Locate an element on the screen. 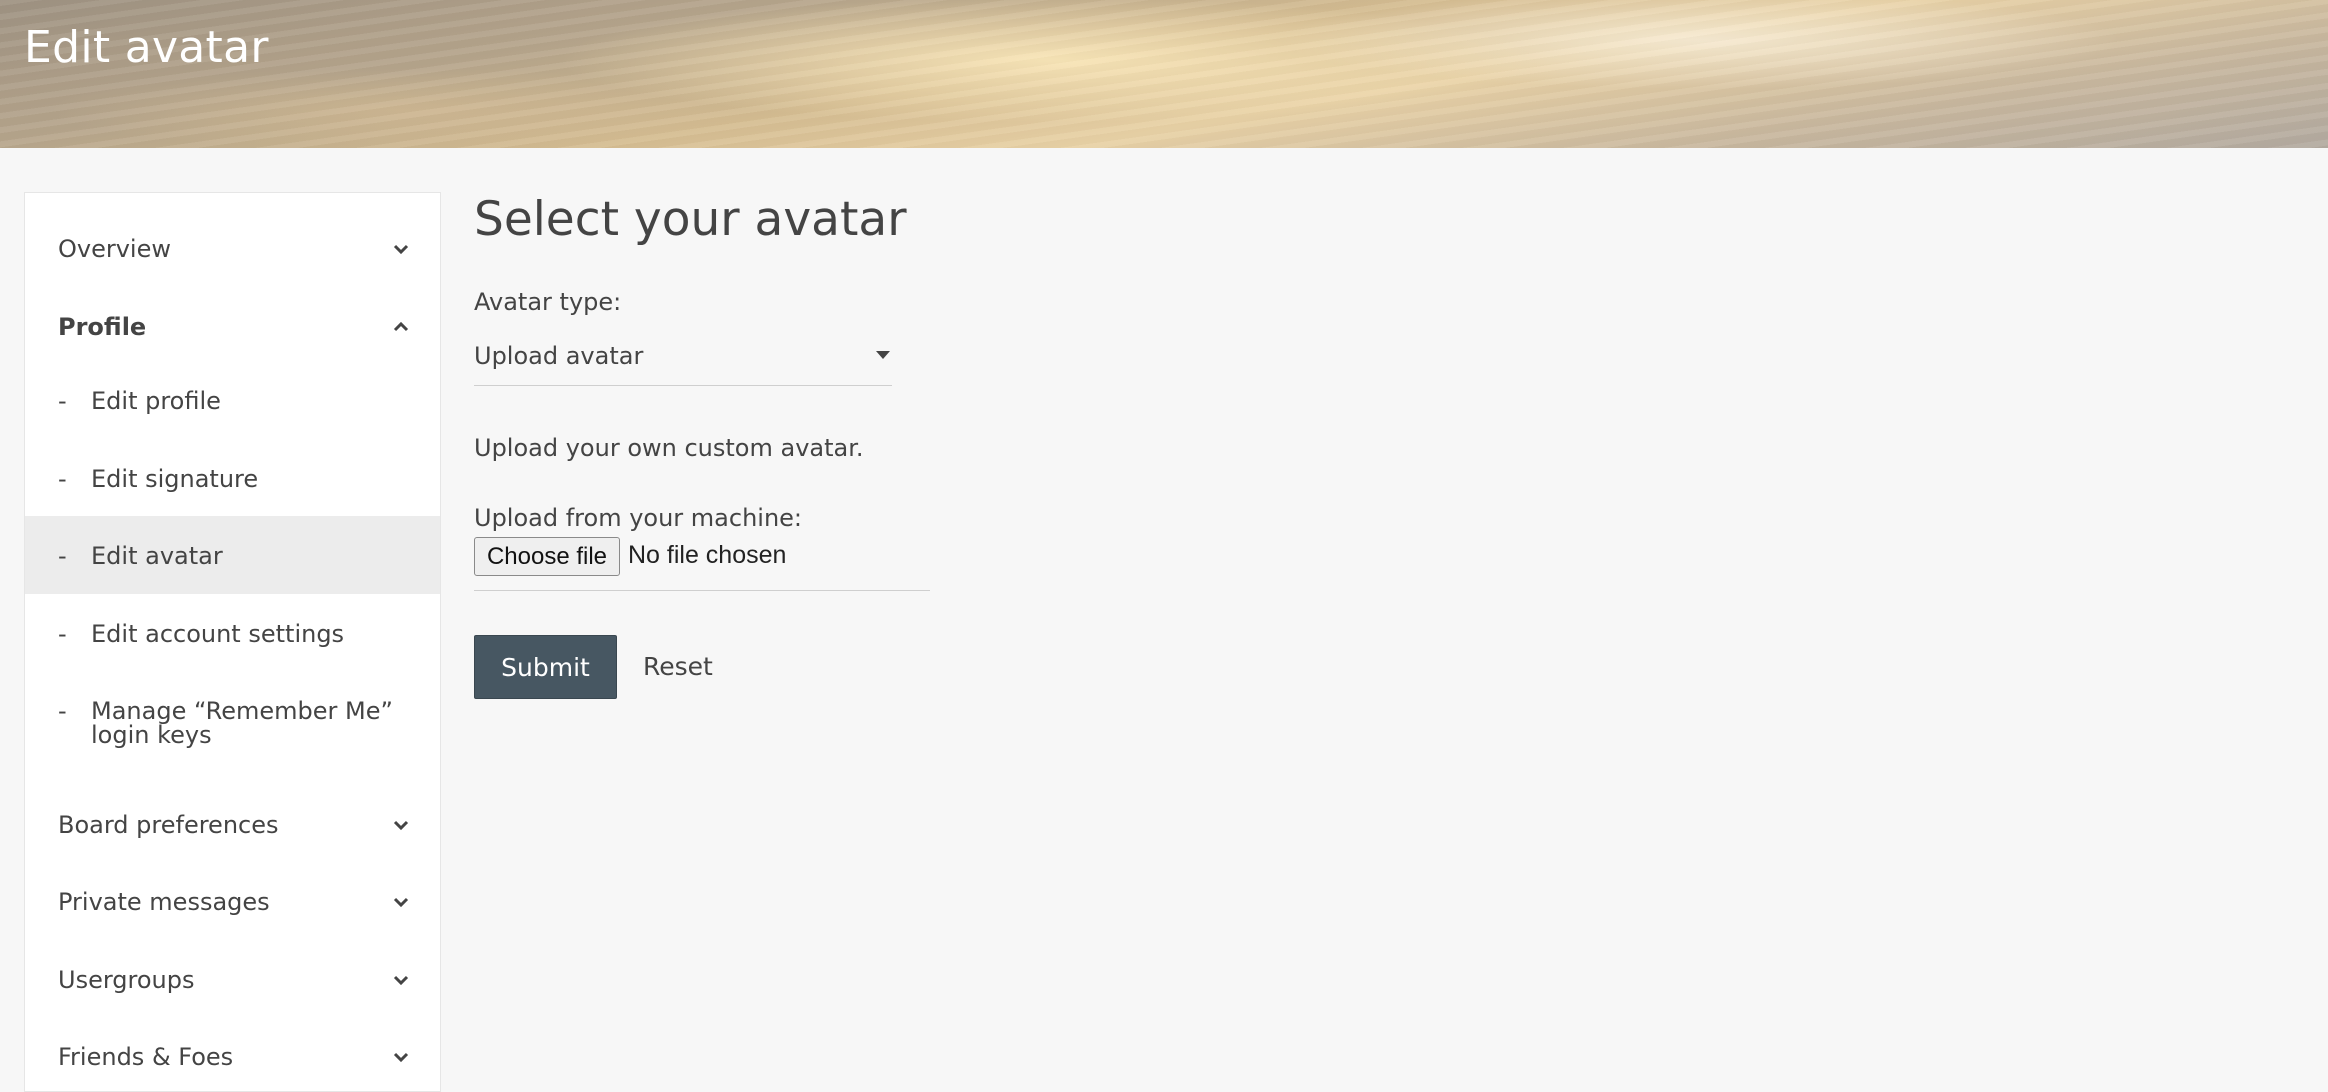 Image resolution: width=2328 pixels, height=1092 pixels. chevron-up-icon is located at coordinates (401, 326).